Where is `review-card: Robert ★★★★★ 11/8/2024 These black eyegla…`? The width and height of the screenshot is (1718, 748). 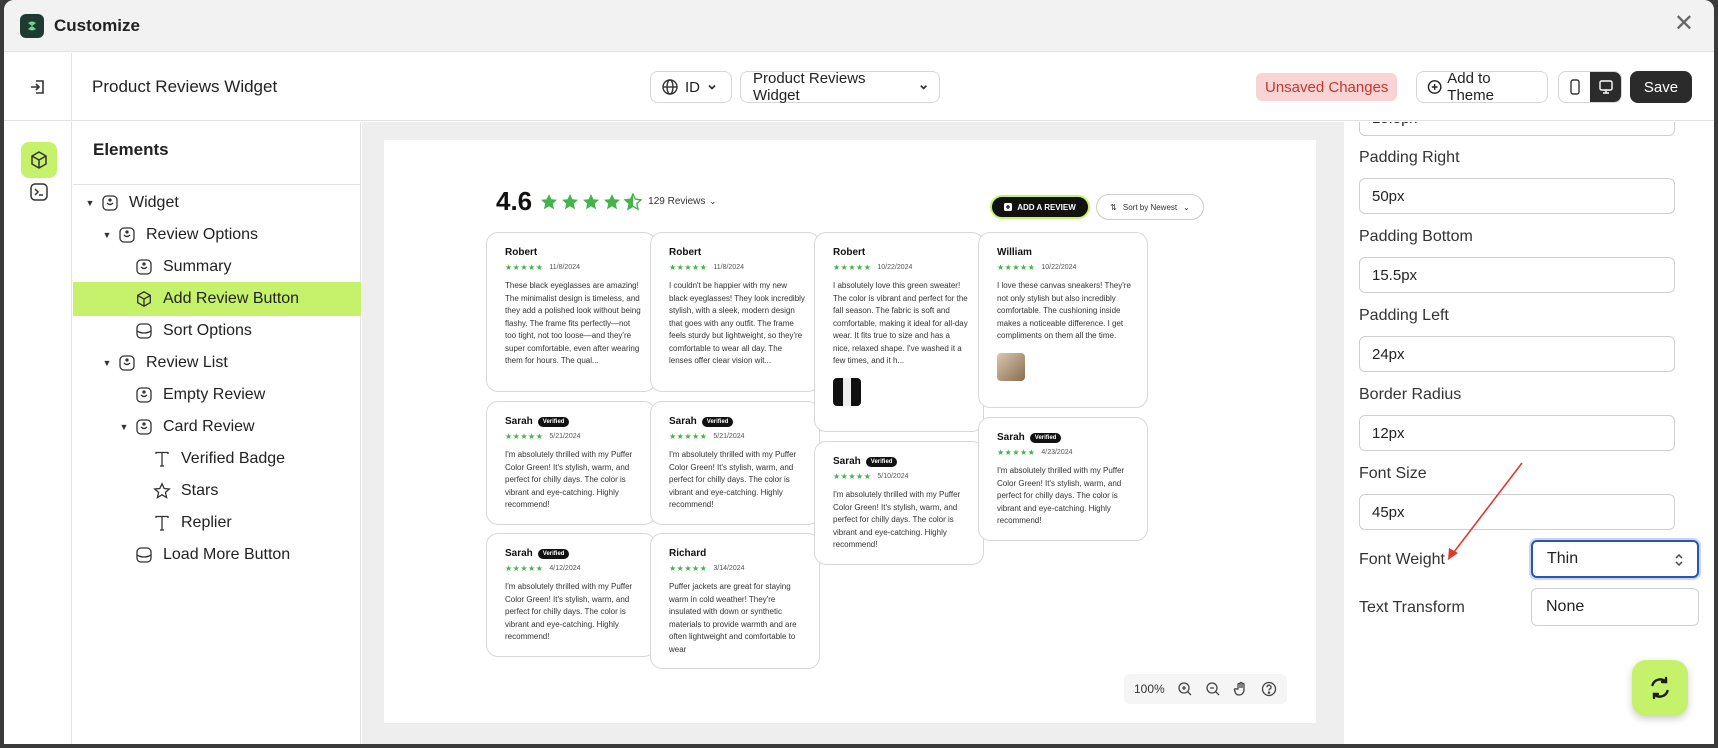
review-card: Robert ★★★★★ 11/8/2024 These black eyegla… is located at coordinates (571, 312).